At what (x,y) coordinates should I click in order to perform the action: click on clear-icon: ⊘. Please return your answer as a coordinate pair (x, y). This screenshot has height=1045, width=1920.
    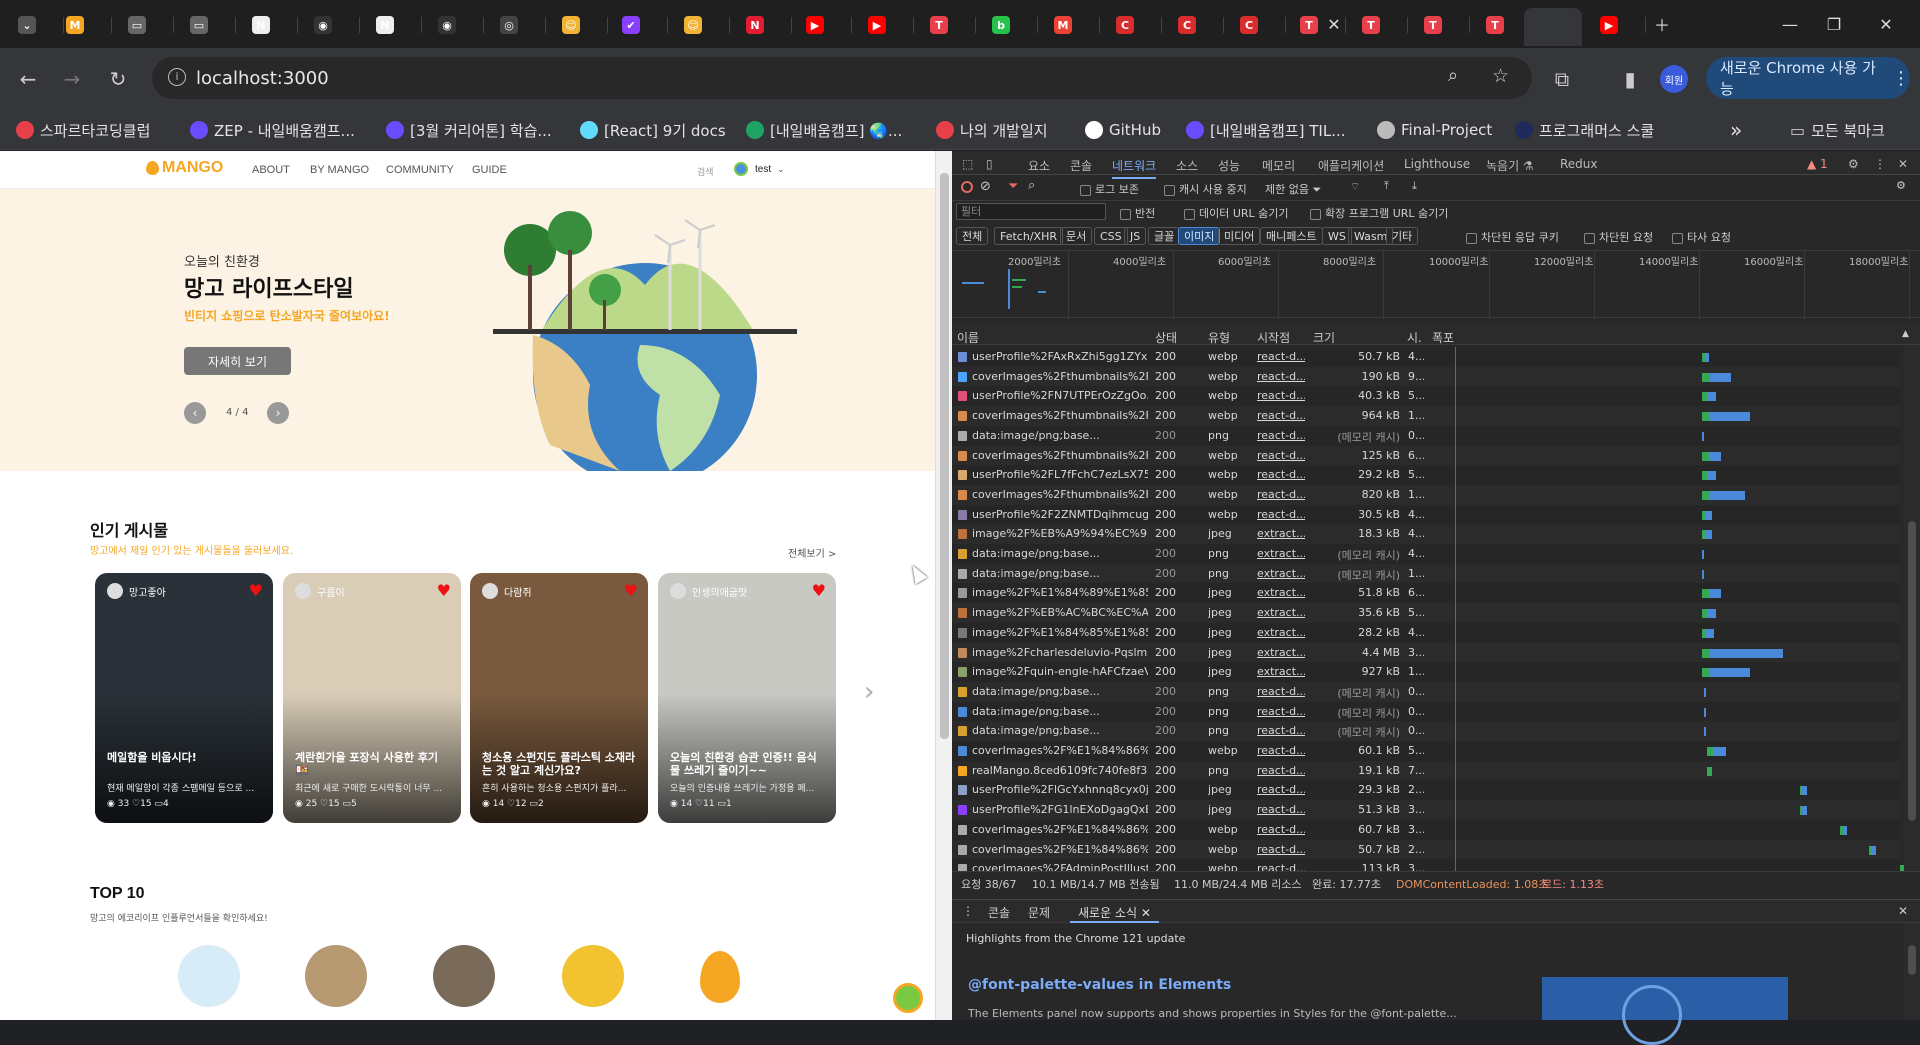
    Looking at the image, I should click on (985, 186).